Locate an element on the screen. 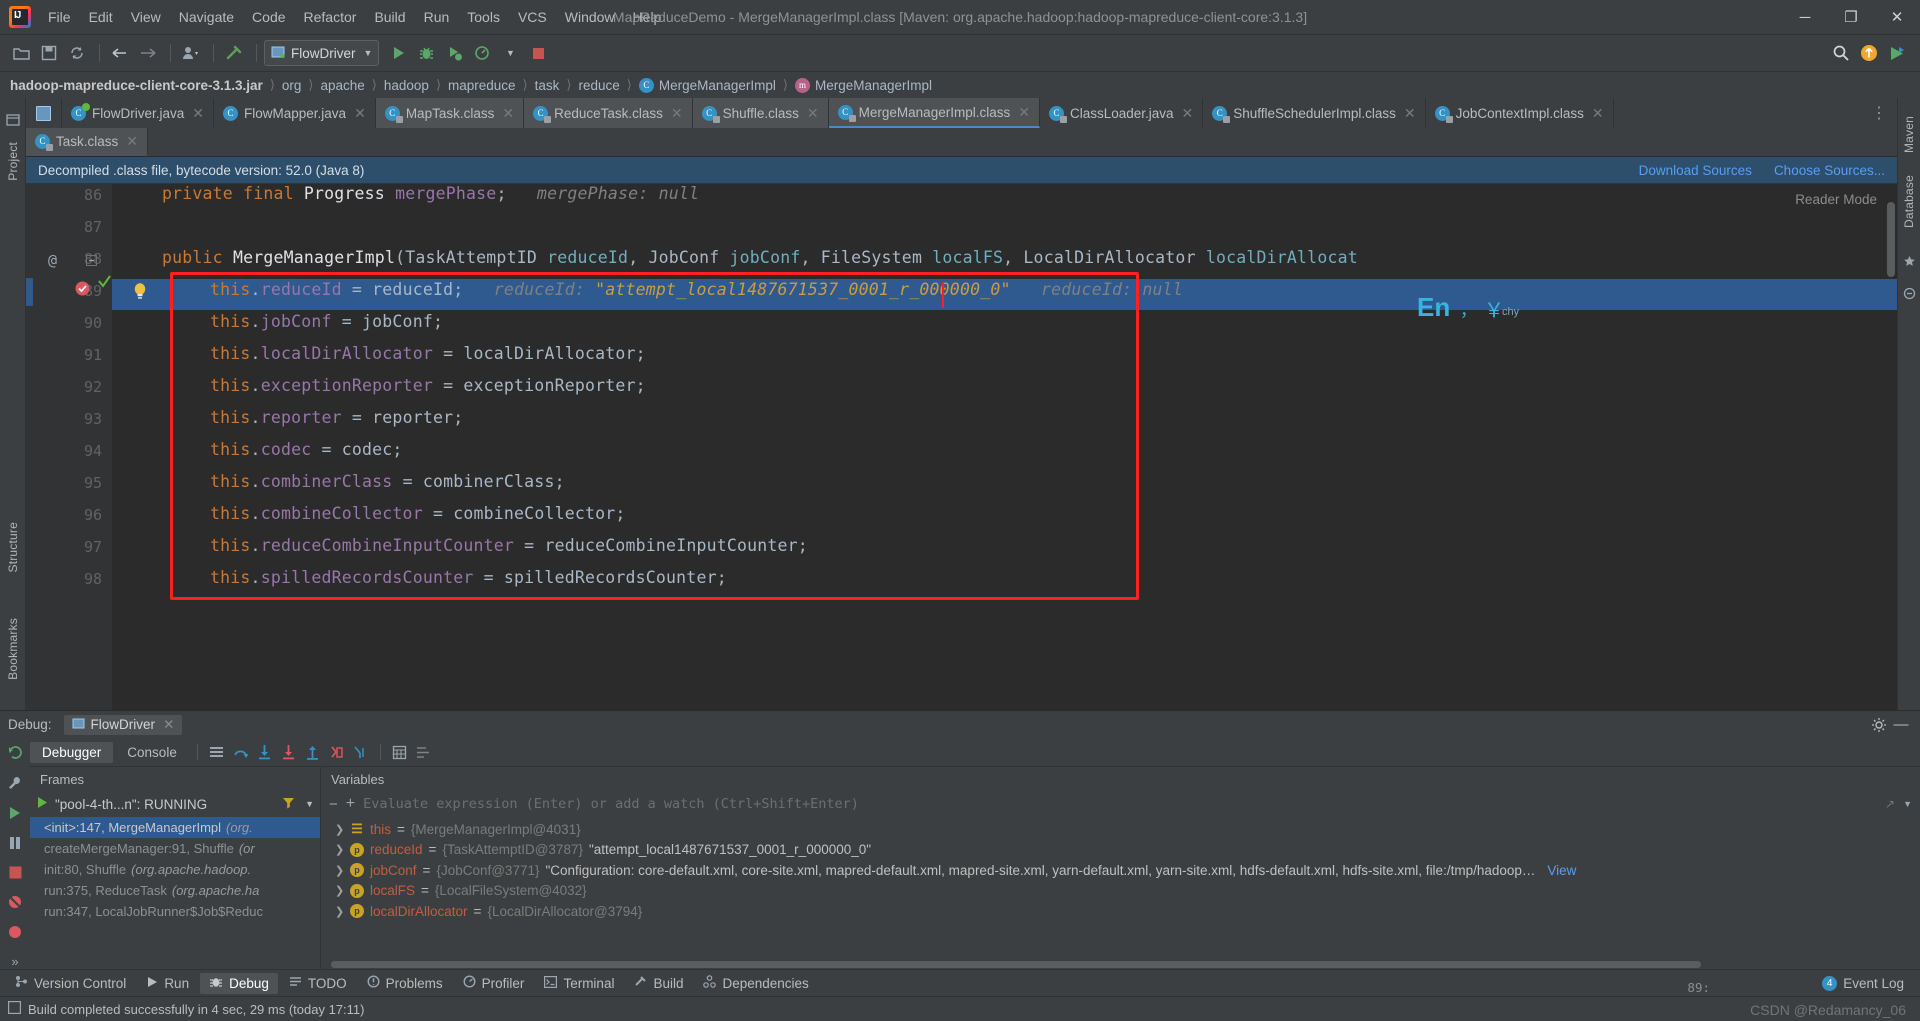 Image resolution: width=1920 pixels, height=1021 pixels. minimize-button: ─ is located at coordinates (1805, 17).